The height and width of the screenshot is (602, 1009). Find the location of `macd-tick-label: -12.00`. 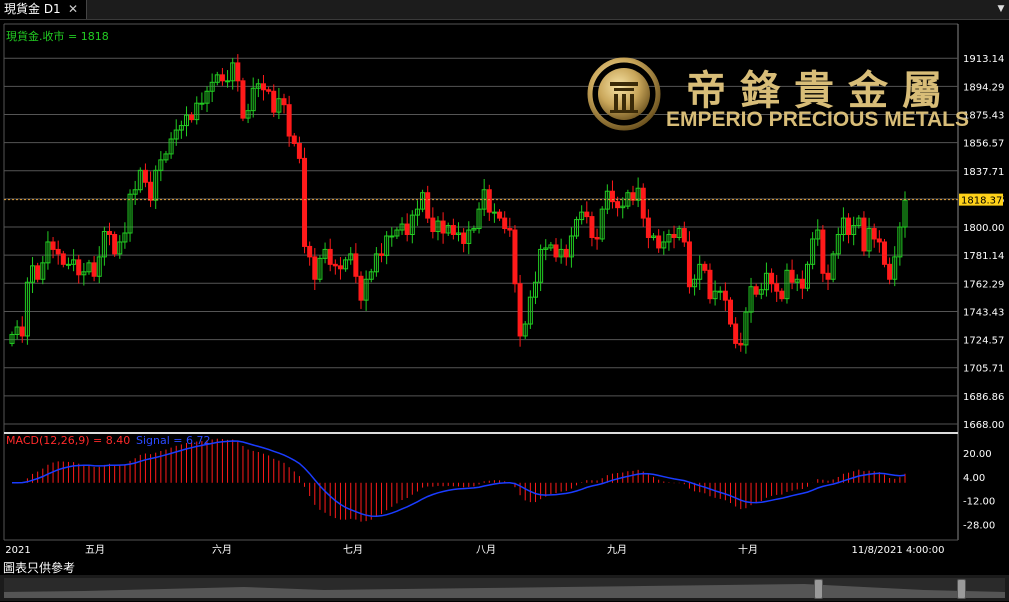

macd-tick-label: -12.00 is located at coordinates (979, 502).